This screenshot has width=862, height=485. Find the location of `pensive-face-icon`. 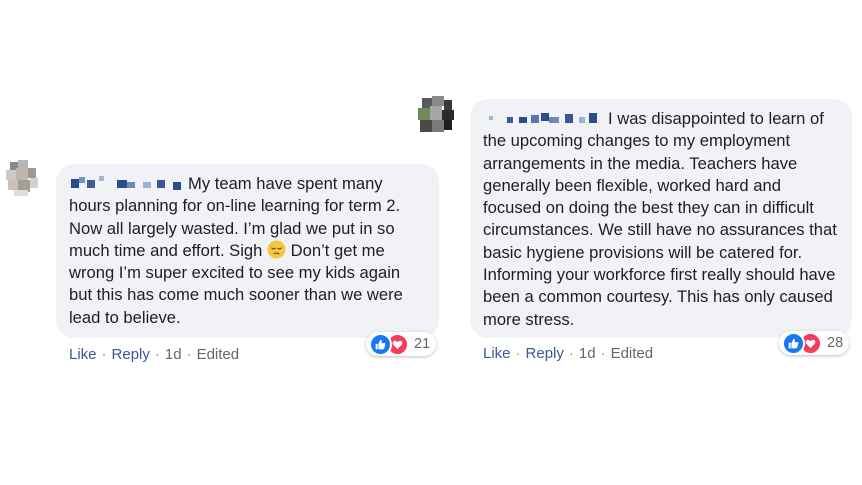

pensive-face-icon is located at coordinates (276, 249).